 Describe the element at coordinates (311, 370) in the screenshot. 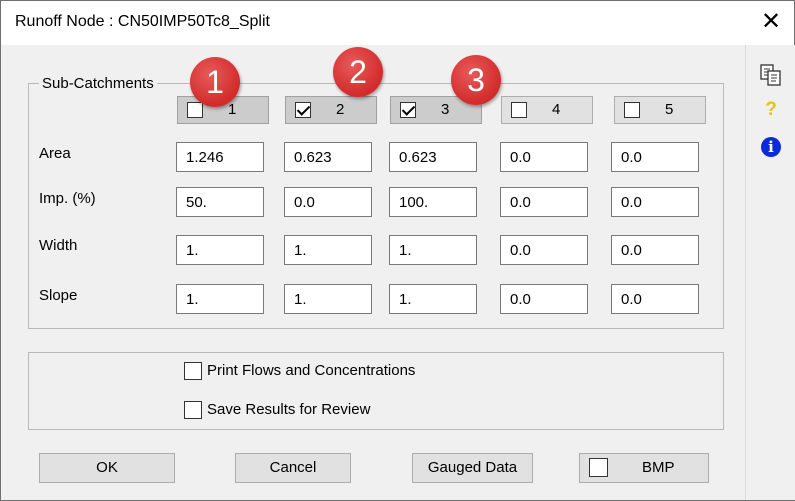

I see `print-flows-label: Print Flows and Concentrations` at that location.